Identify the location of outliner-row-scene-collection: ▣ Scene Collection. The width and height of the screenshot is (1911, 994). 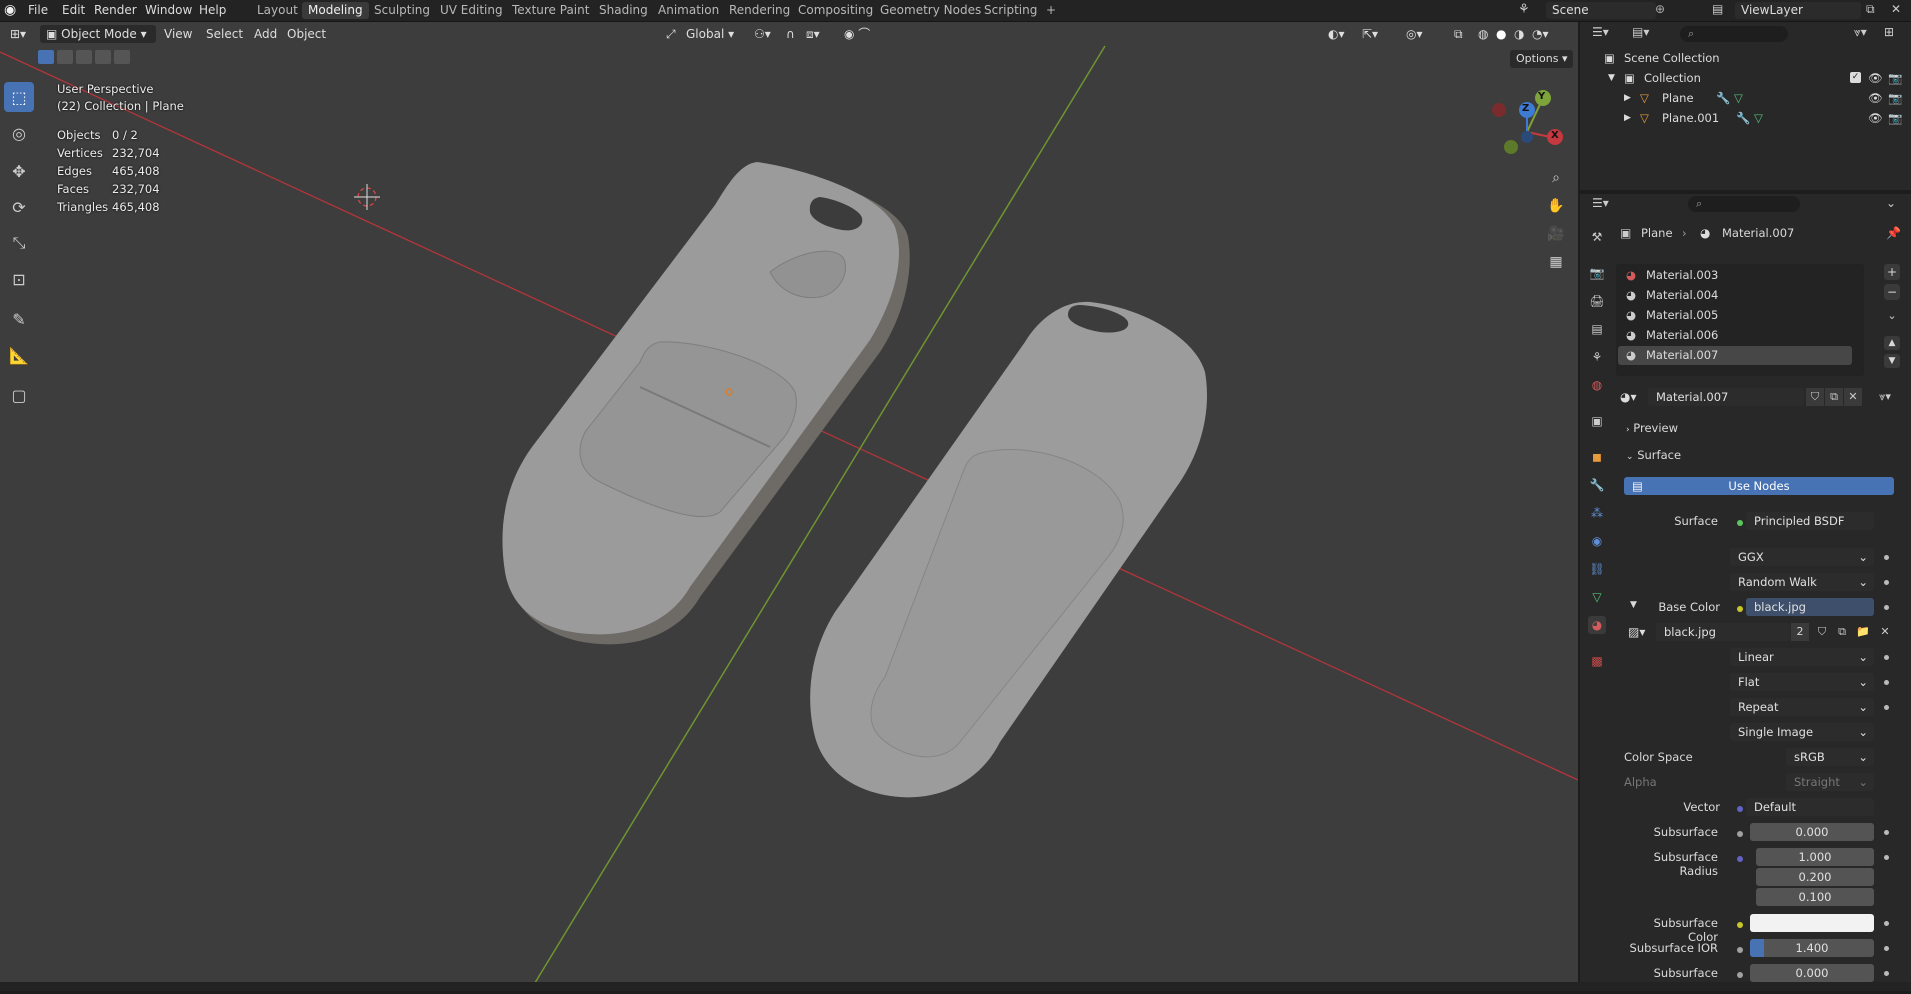
(1745, 58).